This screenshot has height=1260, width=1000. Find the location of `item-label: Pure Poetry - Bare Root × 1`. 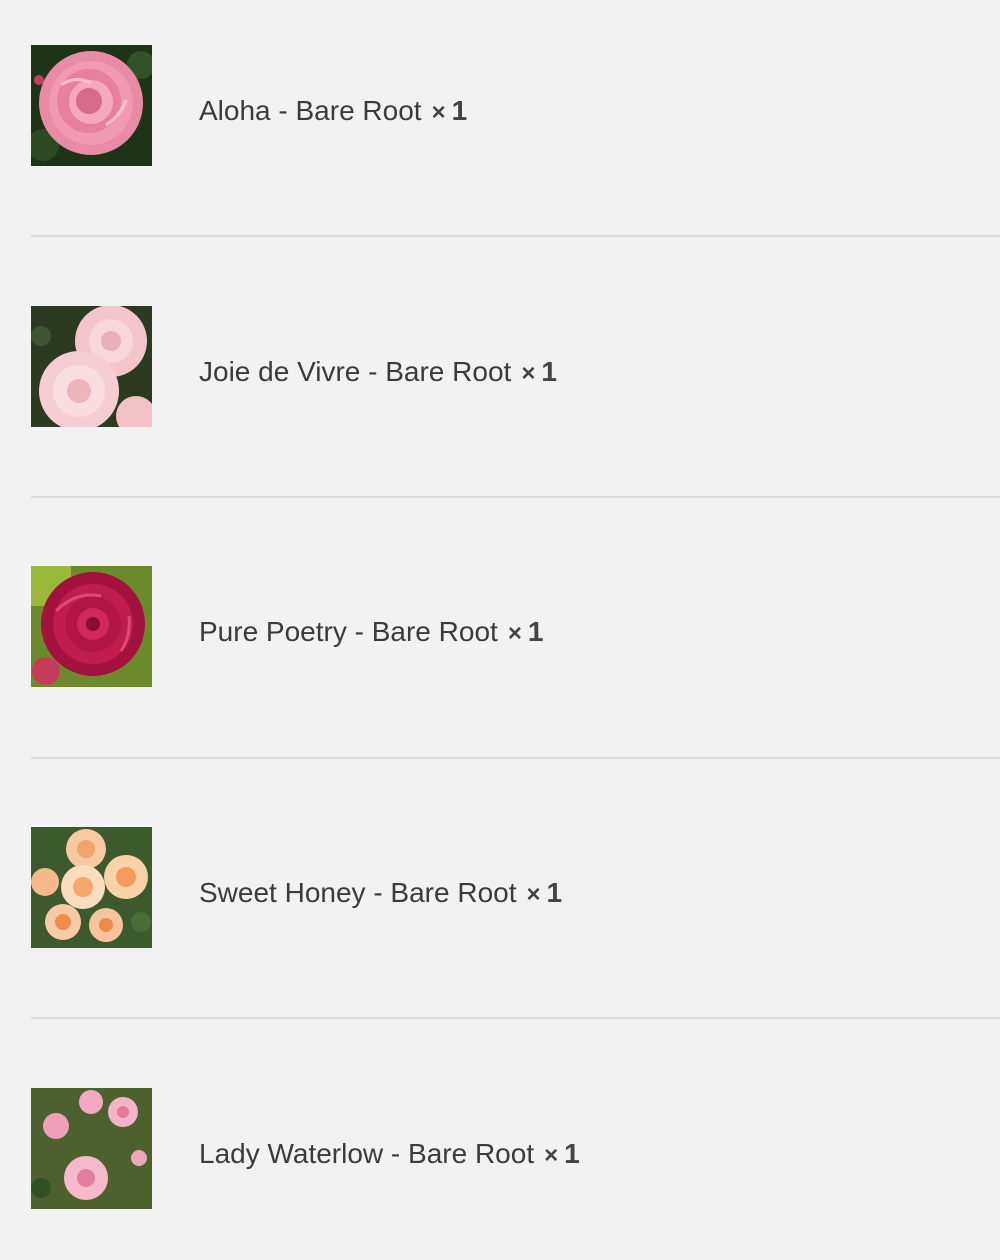

item-label: Pure Poetry - Bare Root × 1 is located at coordinates (371, 627).